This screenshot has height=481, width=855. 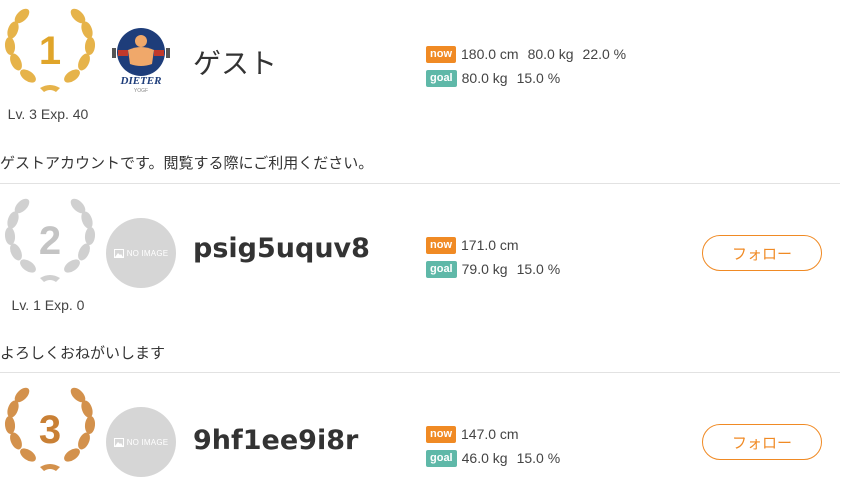 What do you see at coordinates (141, 81) in the screenshot?
I see `logo-text: DIETER` at bounding box center [141, 81].